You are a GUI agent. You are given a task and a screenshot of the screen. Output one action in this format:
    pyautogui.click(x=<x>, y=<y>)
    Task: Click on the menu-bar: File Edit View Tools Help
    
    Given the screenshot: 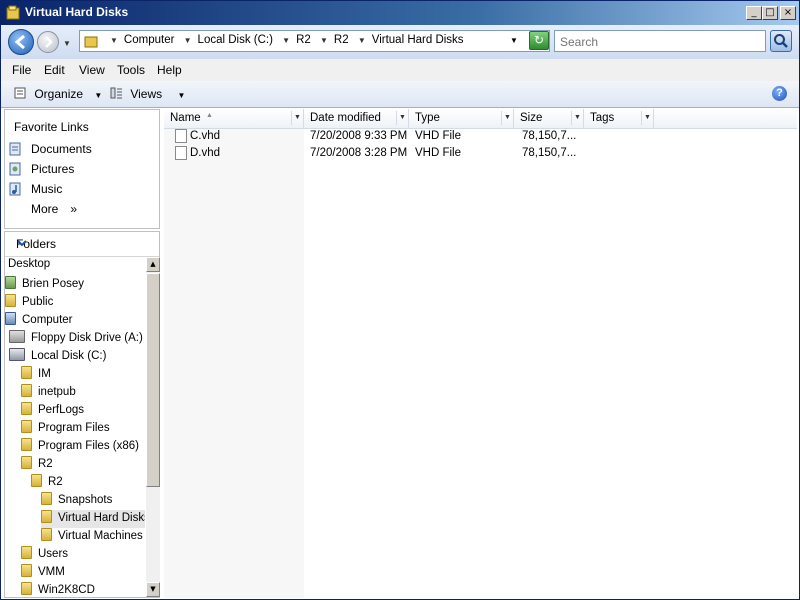 What is the action you would take?
    pyautogui.click(x=400, y=70)
    